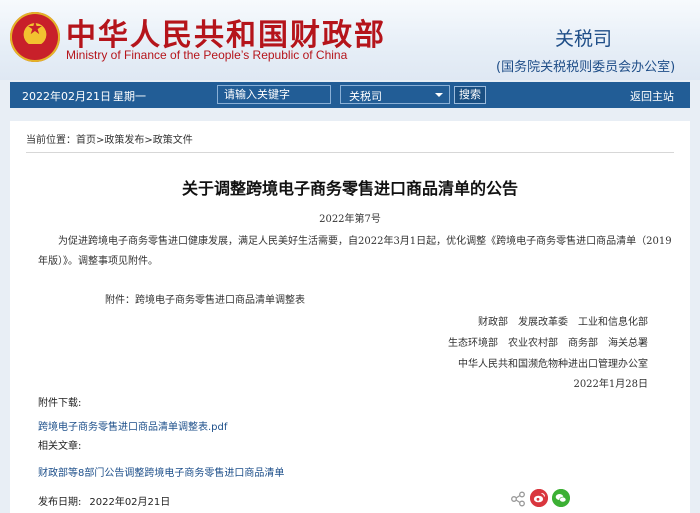 Image resolution: width=700 pixels, height=513 pixels. Describe the element at coordinates (518, 499) in the screenshot. I see `share-icon` at that location.